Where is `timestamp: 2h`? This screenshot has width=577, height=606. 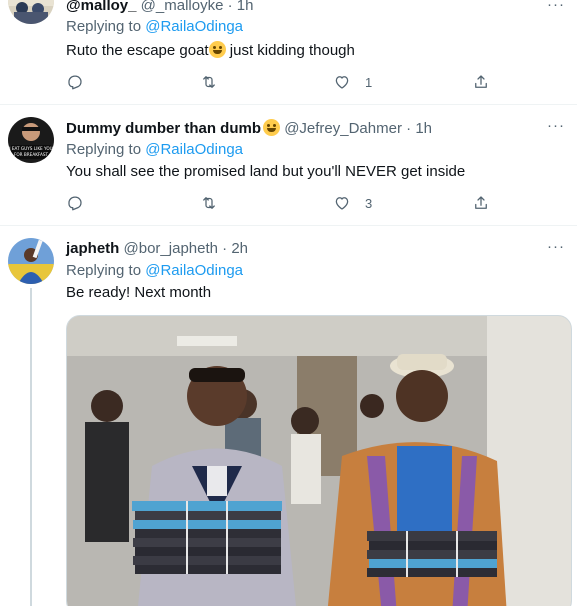 timestamp: 2h is located at coordinates (239, 248).